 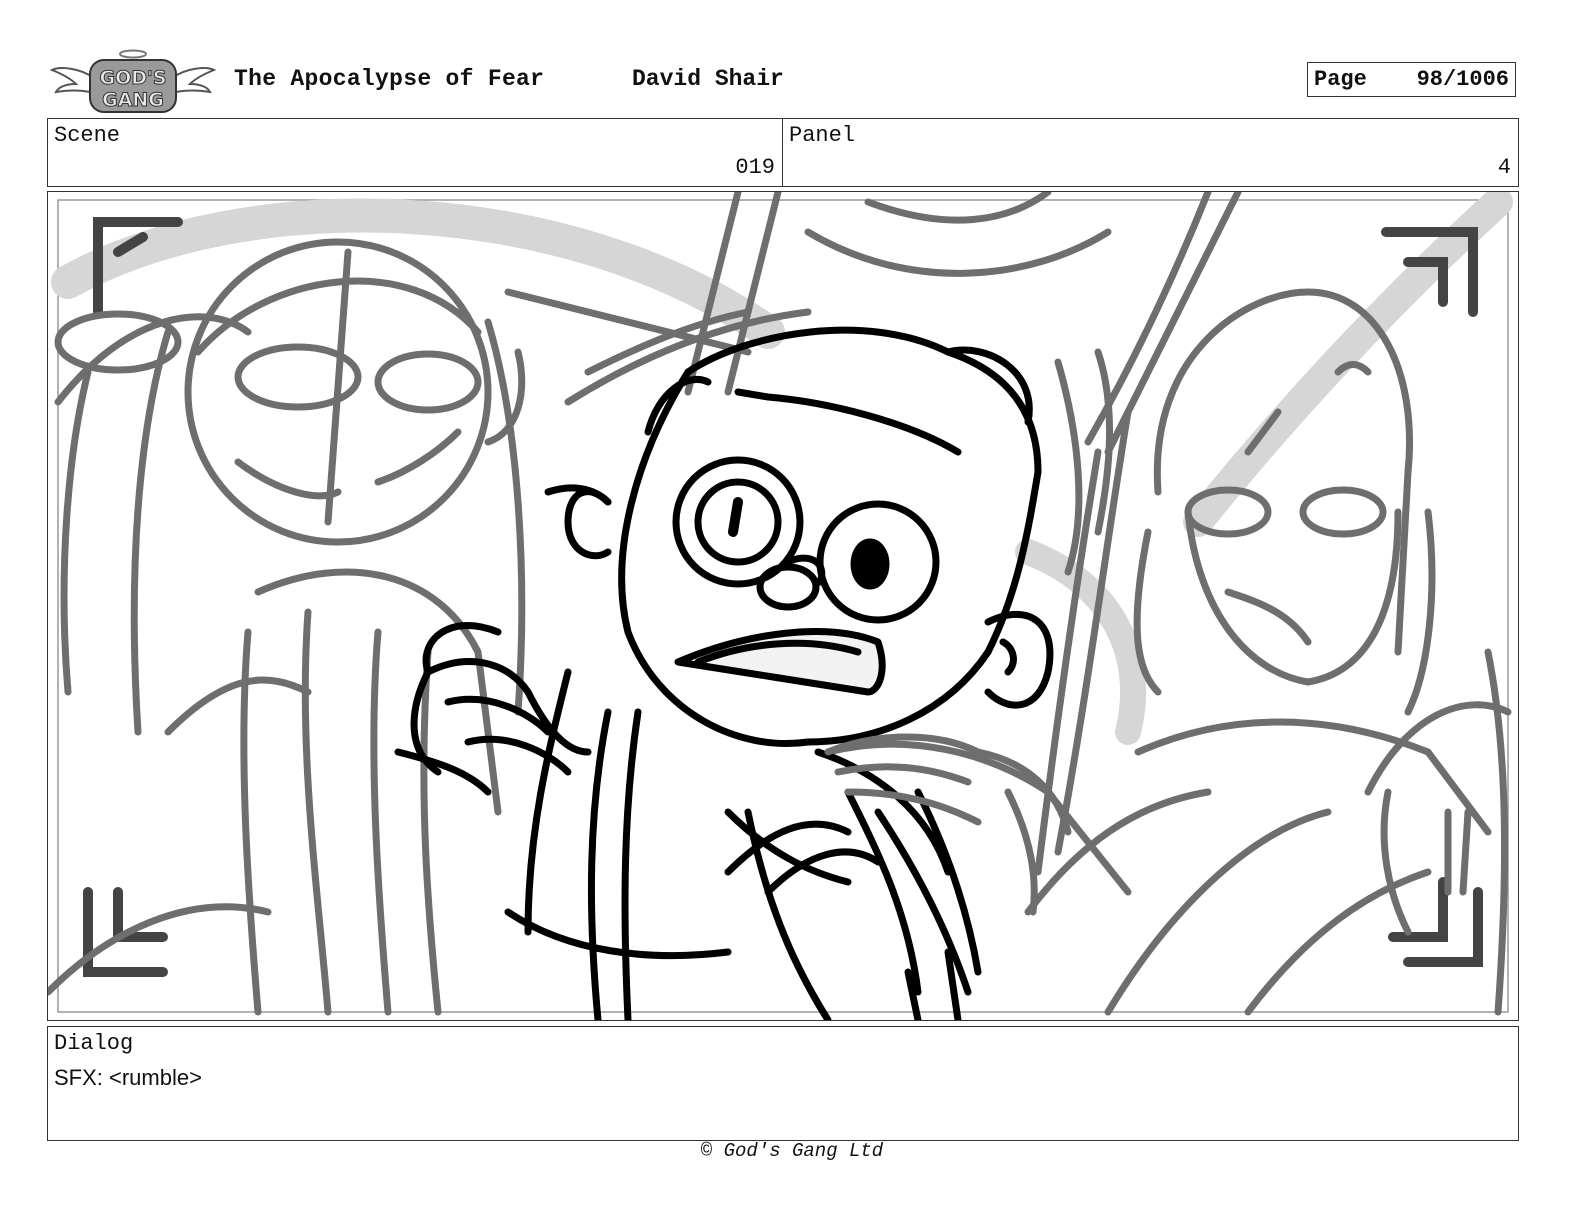 I want to click on author-name: David Shair, so click(x=708, y=79).